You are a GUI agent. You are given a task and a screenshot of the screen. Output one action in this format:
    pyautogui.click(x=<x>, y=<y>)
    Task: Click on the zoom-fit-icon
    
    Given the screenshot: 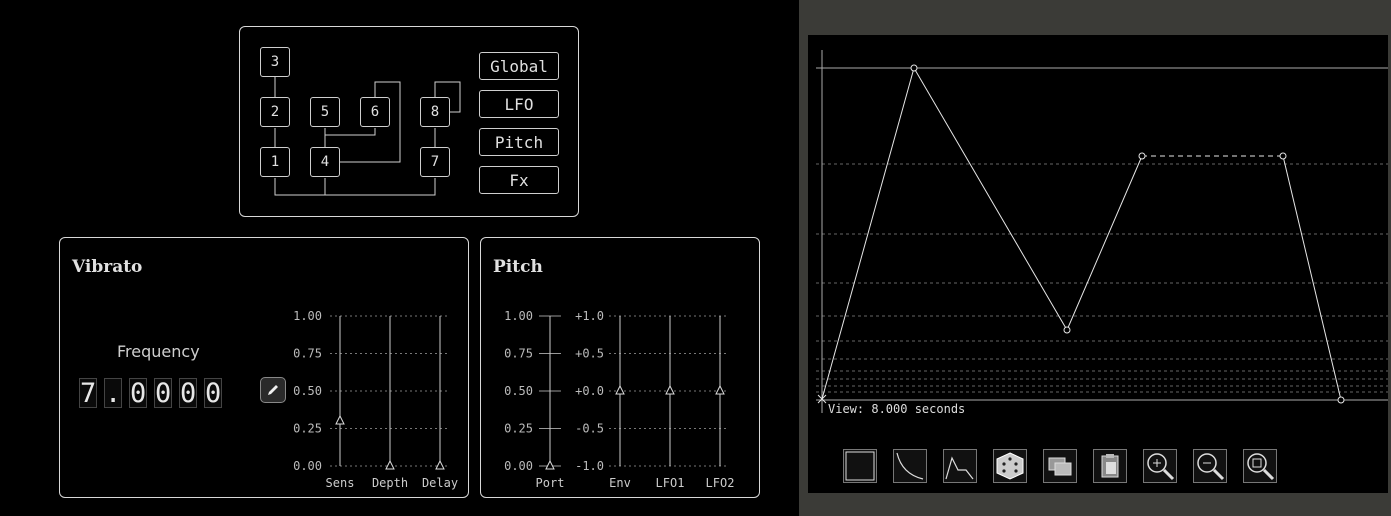 What is the action you would take?
    pyautogui.click(x=1261, y=467)
    